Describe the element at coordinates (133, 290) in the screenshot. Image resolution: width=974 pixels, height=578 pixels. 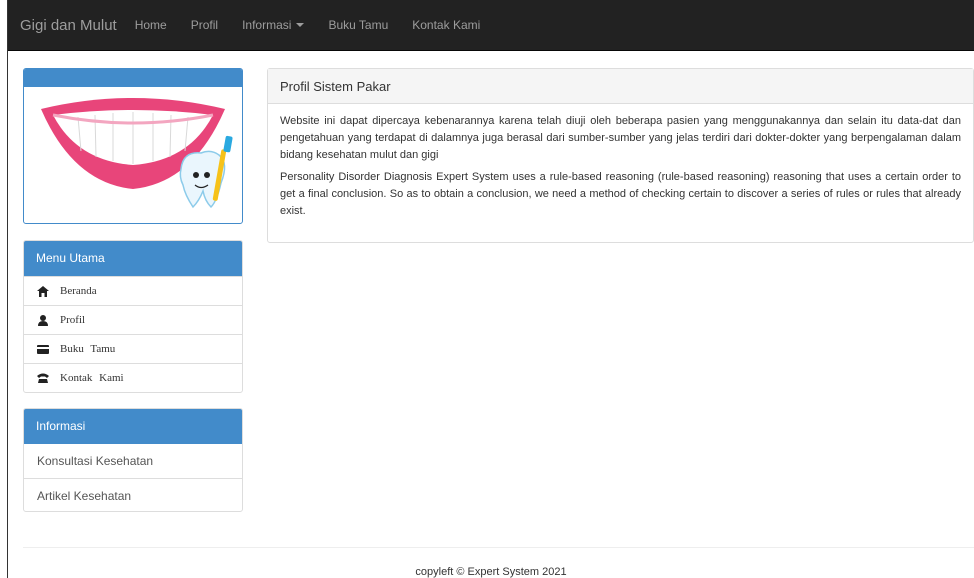
I see `menu-item-beranda: Beranda` at that location.